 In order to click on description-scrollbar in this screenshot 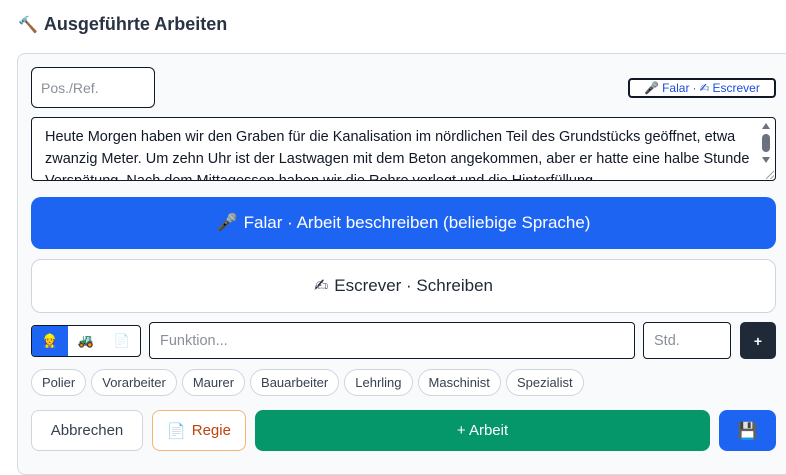, I will do `click(766, 149)`.